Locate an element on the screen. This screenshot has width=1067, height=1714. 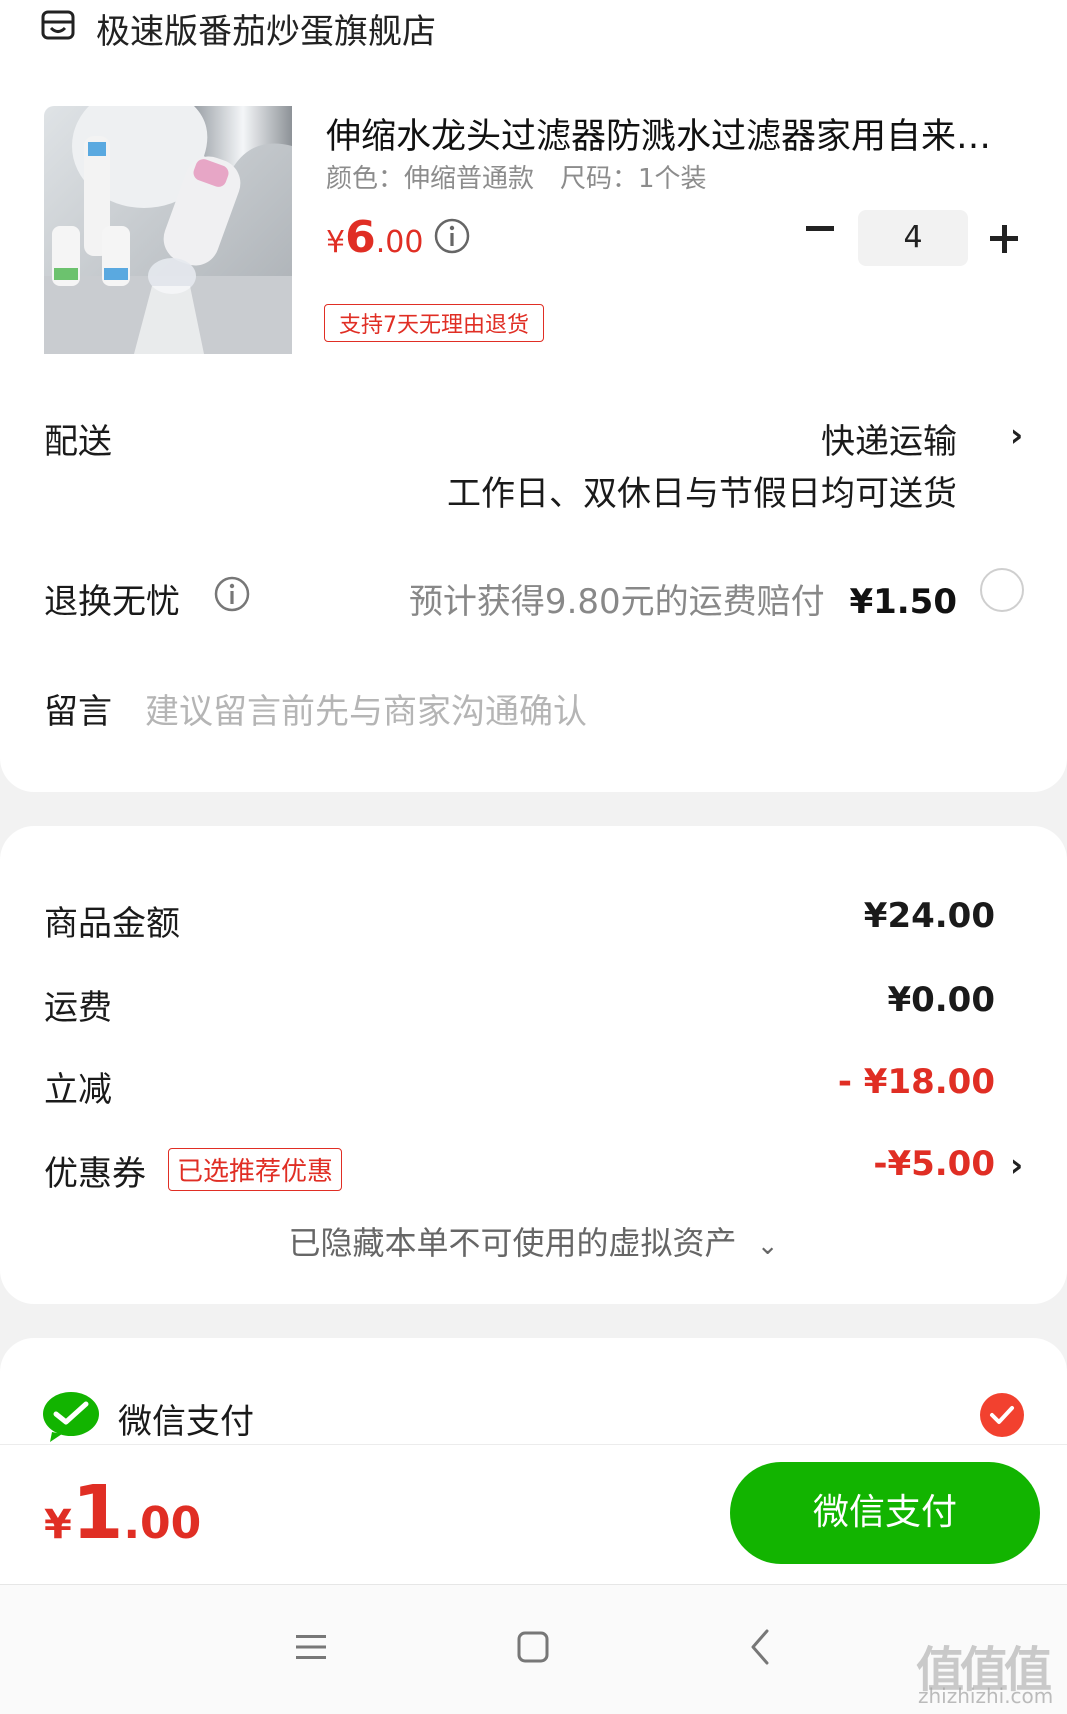
total-price: ¥1.00 is located at coordinates (123, 1513).